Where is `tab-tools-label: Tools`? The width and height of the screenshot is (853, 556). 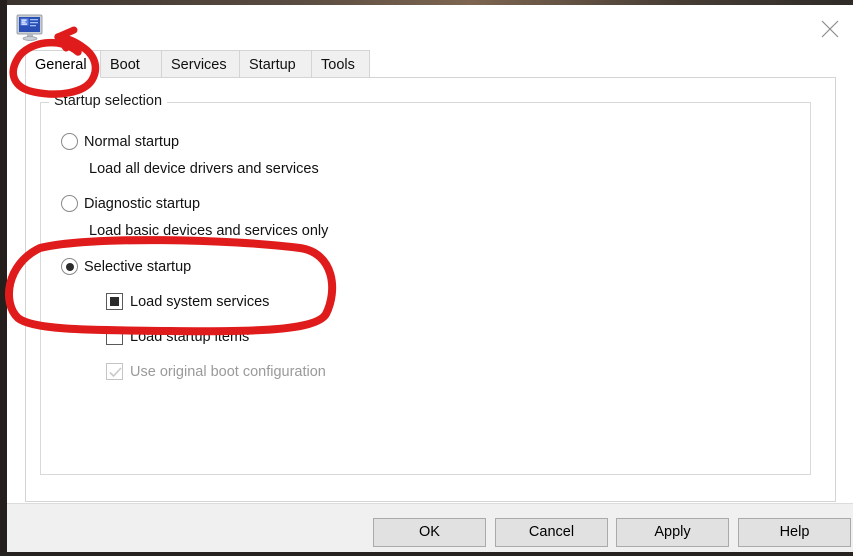
tab-tools-label: Tools is located at coordinates (338, 65).